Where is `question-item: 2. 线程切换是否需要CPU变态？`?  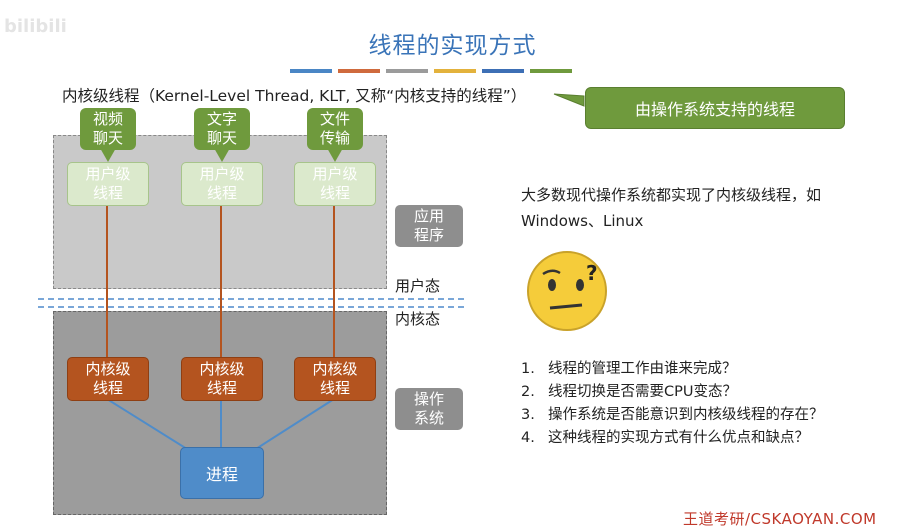 question-item: 2. 线程切换是否需要CPU变态？ is located at coordinates (672, 392).